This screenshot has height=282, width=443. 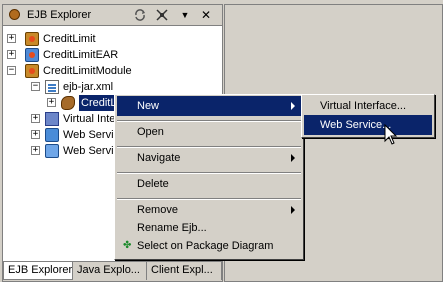 What do you see at coordinates (185, 15) in the screenshot?
I see `view-menu-icon: ▼` at bounding box center [185, 15].